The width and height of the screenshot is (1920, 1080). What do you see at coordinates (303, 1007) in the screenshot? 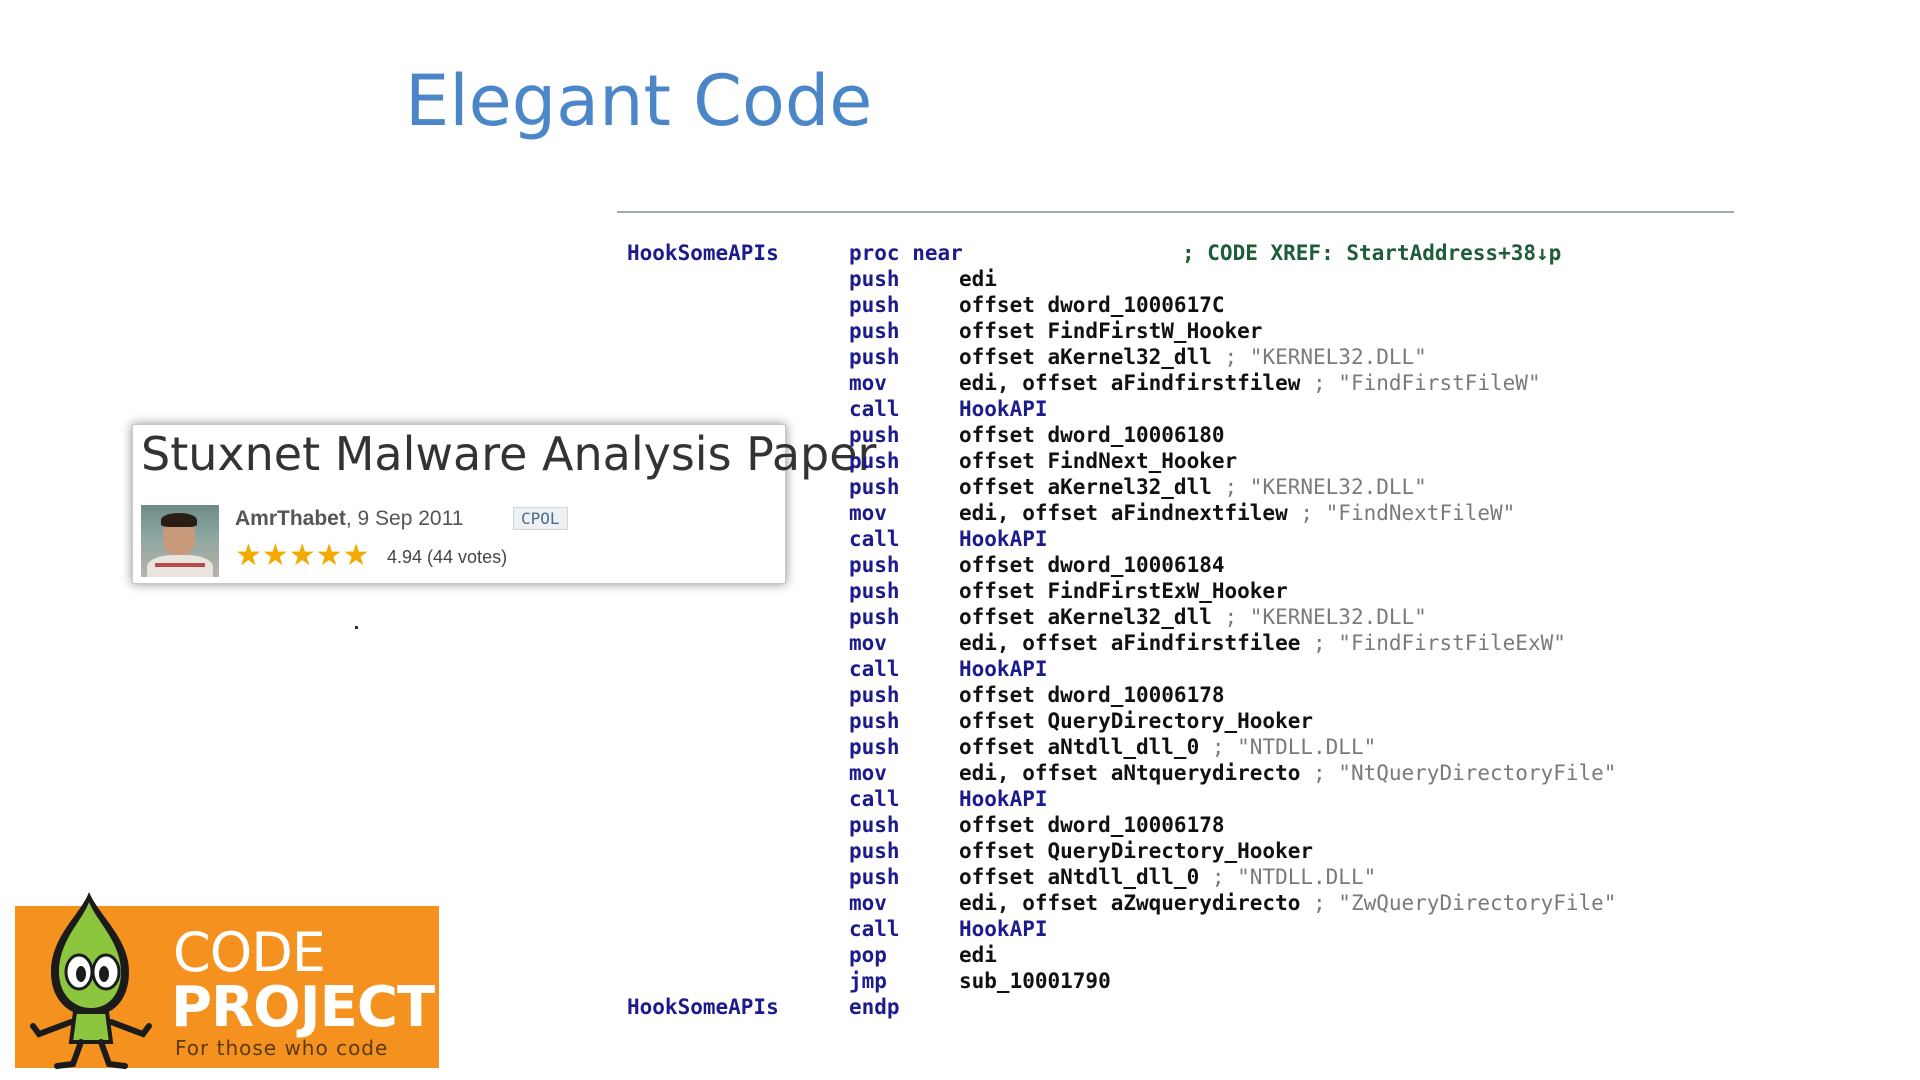
I see `logo-text-project: PROJECT` at bounding box center [303, 1007].